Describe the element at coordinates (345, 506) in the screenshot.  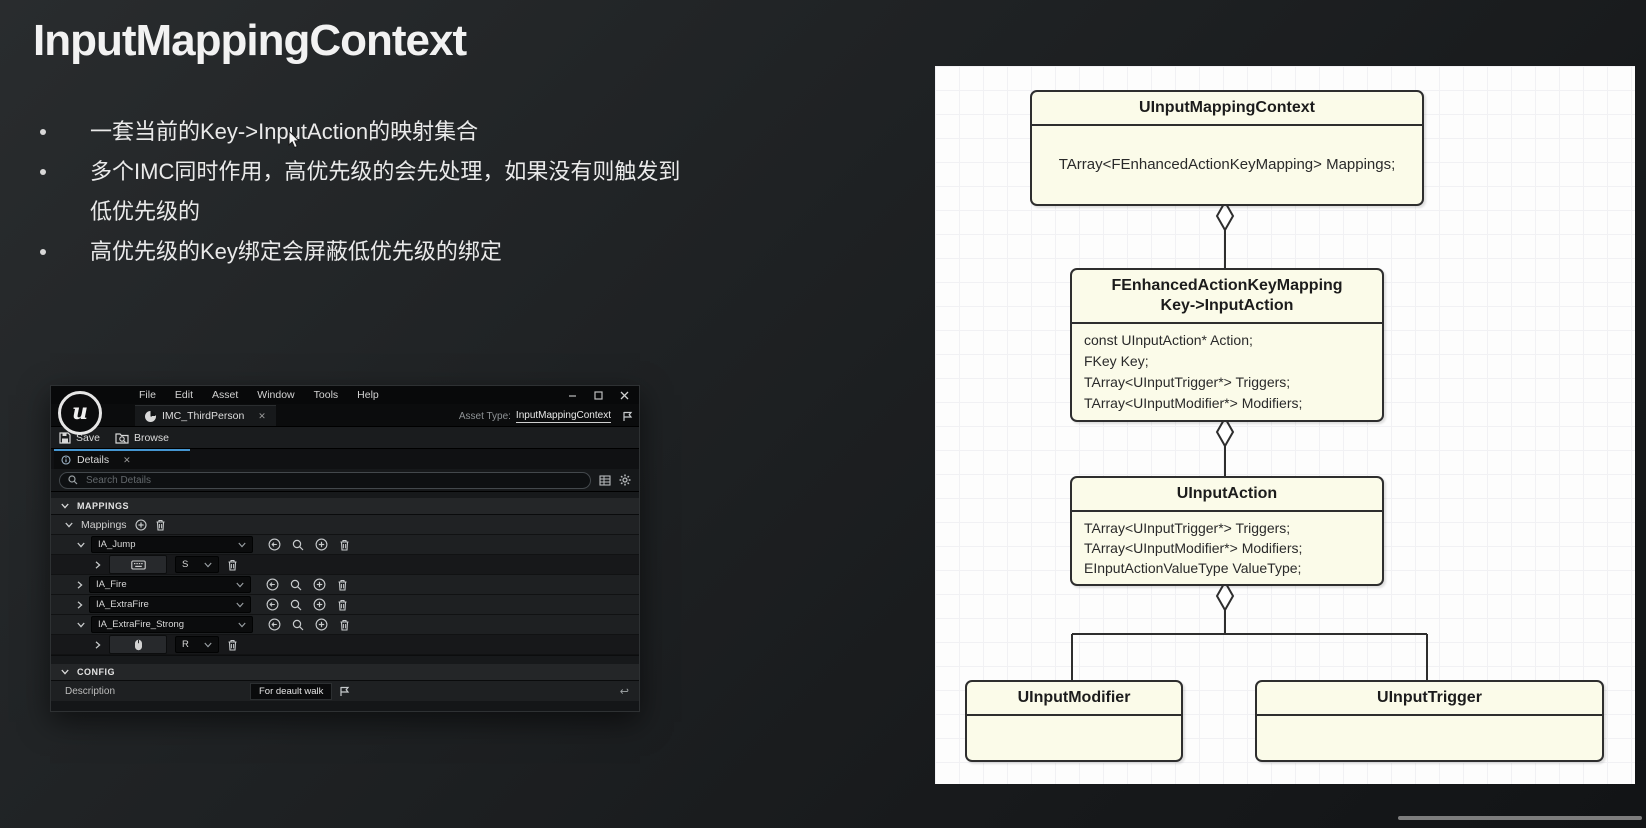
I see `mappings-section-header: MAPPINGS` at that location.